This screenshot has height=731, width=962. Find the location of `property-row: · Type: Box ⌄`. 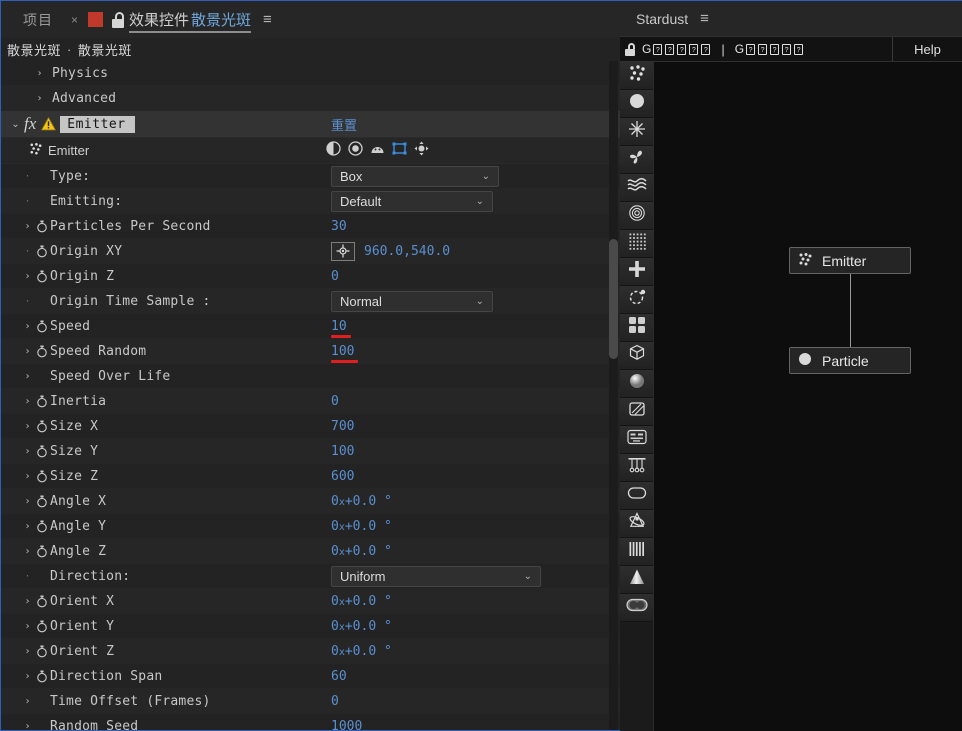

property-row: · Type: Box ⌄ is located at coordinates (310, 176).